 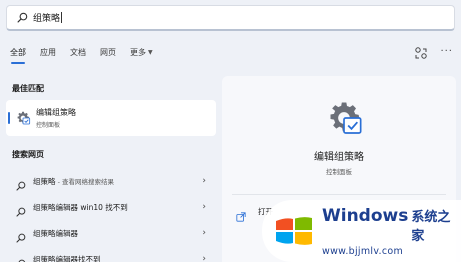 I want to click on share-icon, so click(x=421, y=52).